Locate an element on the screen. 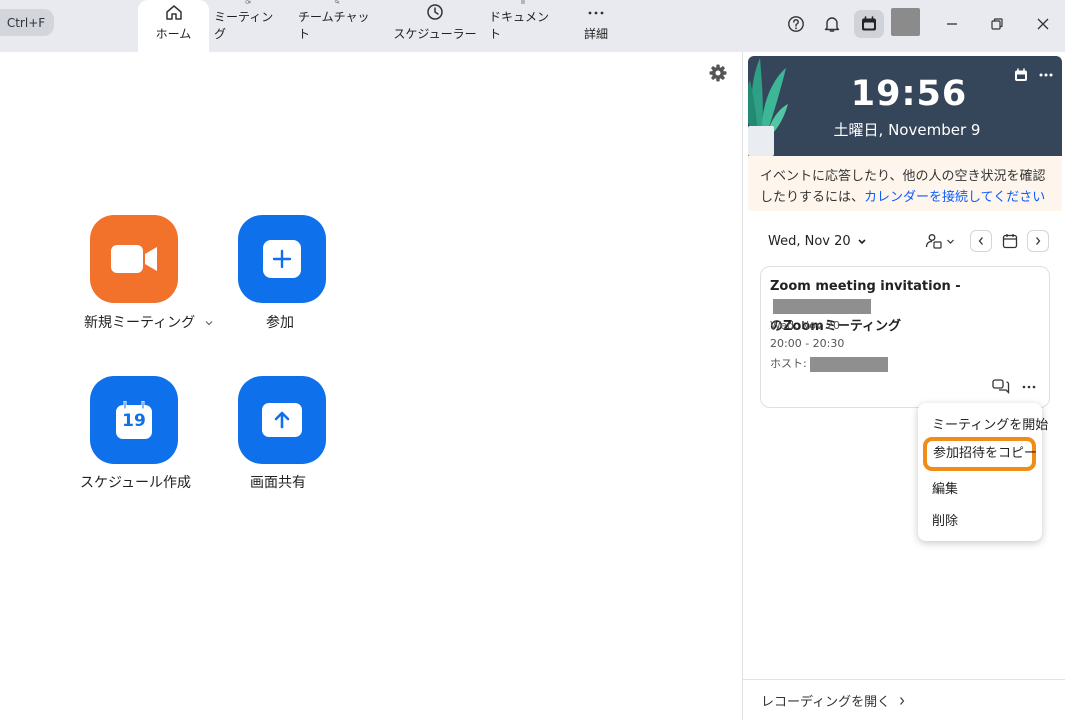  minimize-icon is located at coordinates (952, 24).